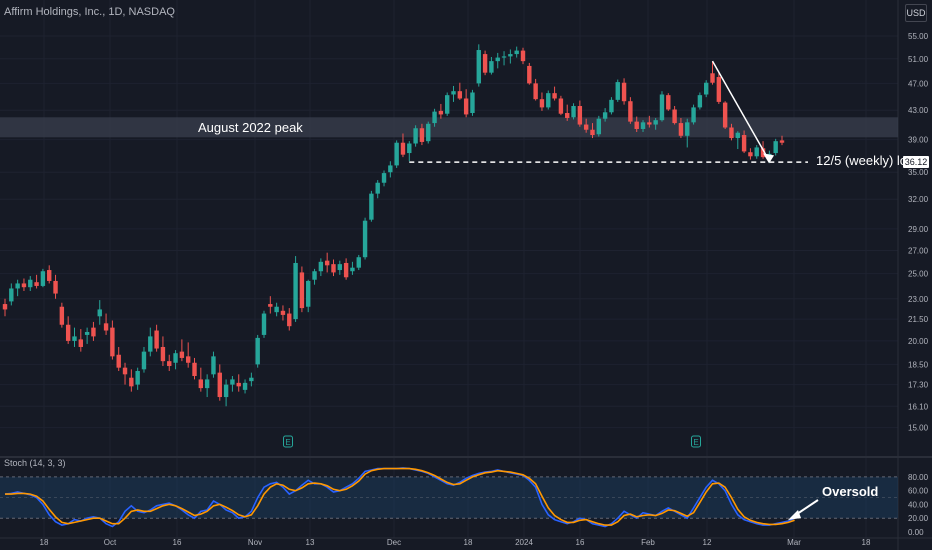  What do you see at coordinates (918, 341) in the screenshot?
I see `price-tick-label: 20.00` at bounding box center [918, 341].